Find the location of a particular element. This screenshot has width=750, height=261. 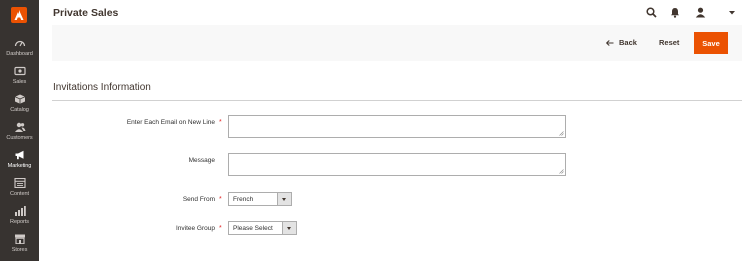

sidebar-item-label: Stores is located at coordinates (19, 250).